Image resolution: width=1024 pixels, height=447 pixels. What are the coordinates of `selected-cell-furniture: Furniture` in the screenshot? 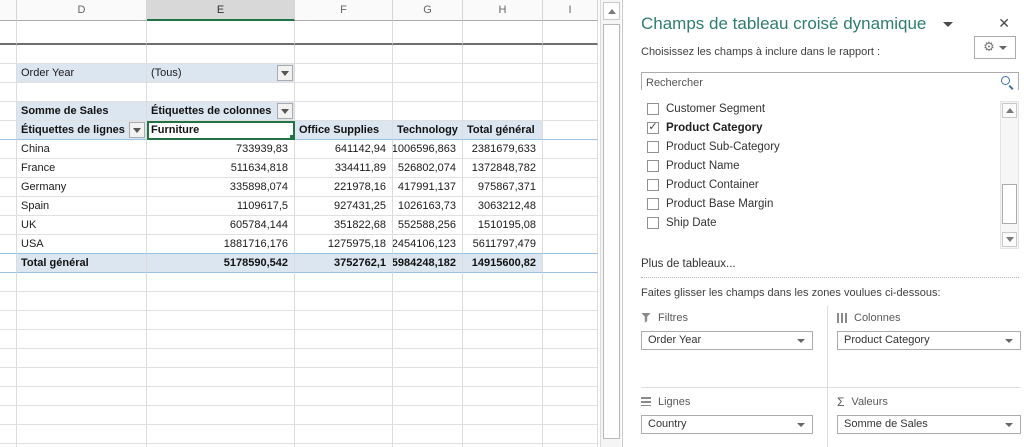 It's located at (221, 130).